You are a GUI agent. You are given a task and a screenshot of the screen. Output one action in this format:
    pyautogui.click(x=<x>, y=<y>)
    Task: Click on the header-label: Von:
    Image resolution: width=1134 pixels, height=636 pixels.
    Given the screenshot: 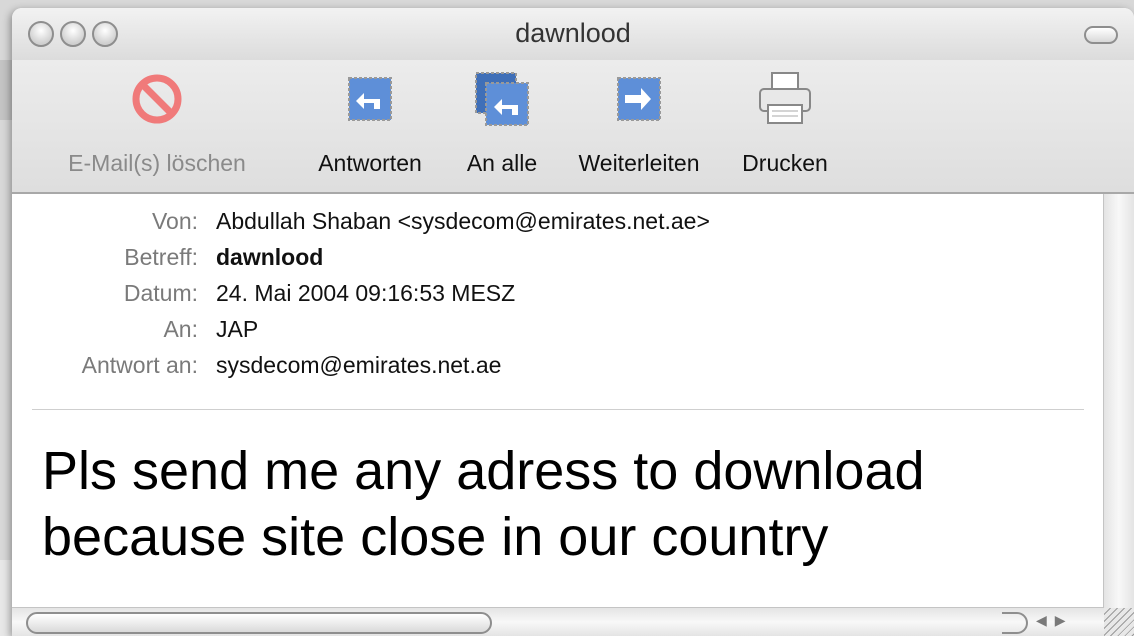 What is the action you would take?
    pyautogui.click(x=174, y=221)
    